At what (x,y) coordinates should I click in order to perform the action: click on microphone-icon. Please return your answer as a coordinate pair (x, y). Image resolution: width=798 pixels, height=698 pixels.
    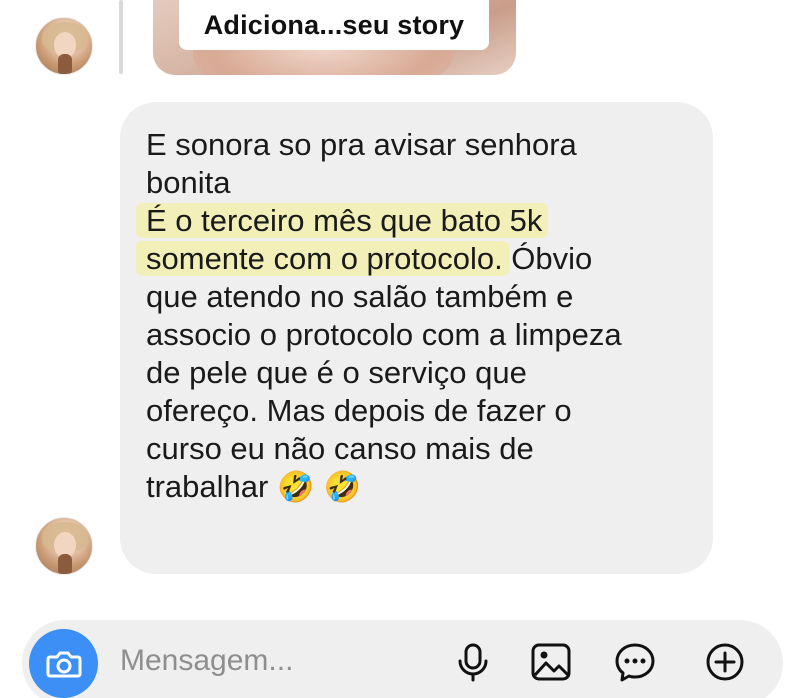
    Looking at the image, I should click on (473, 662).